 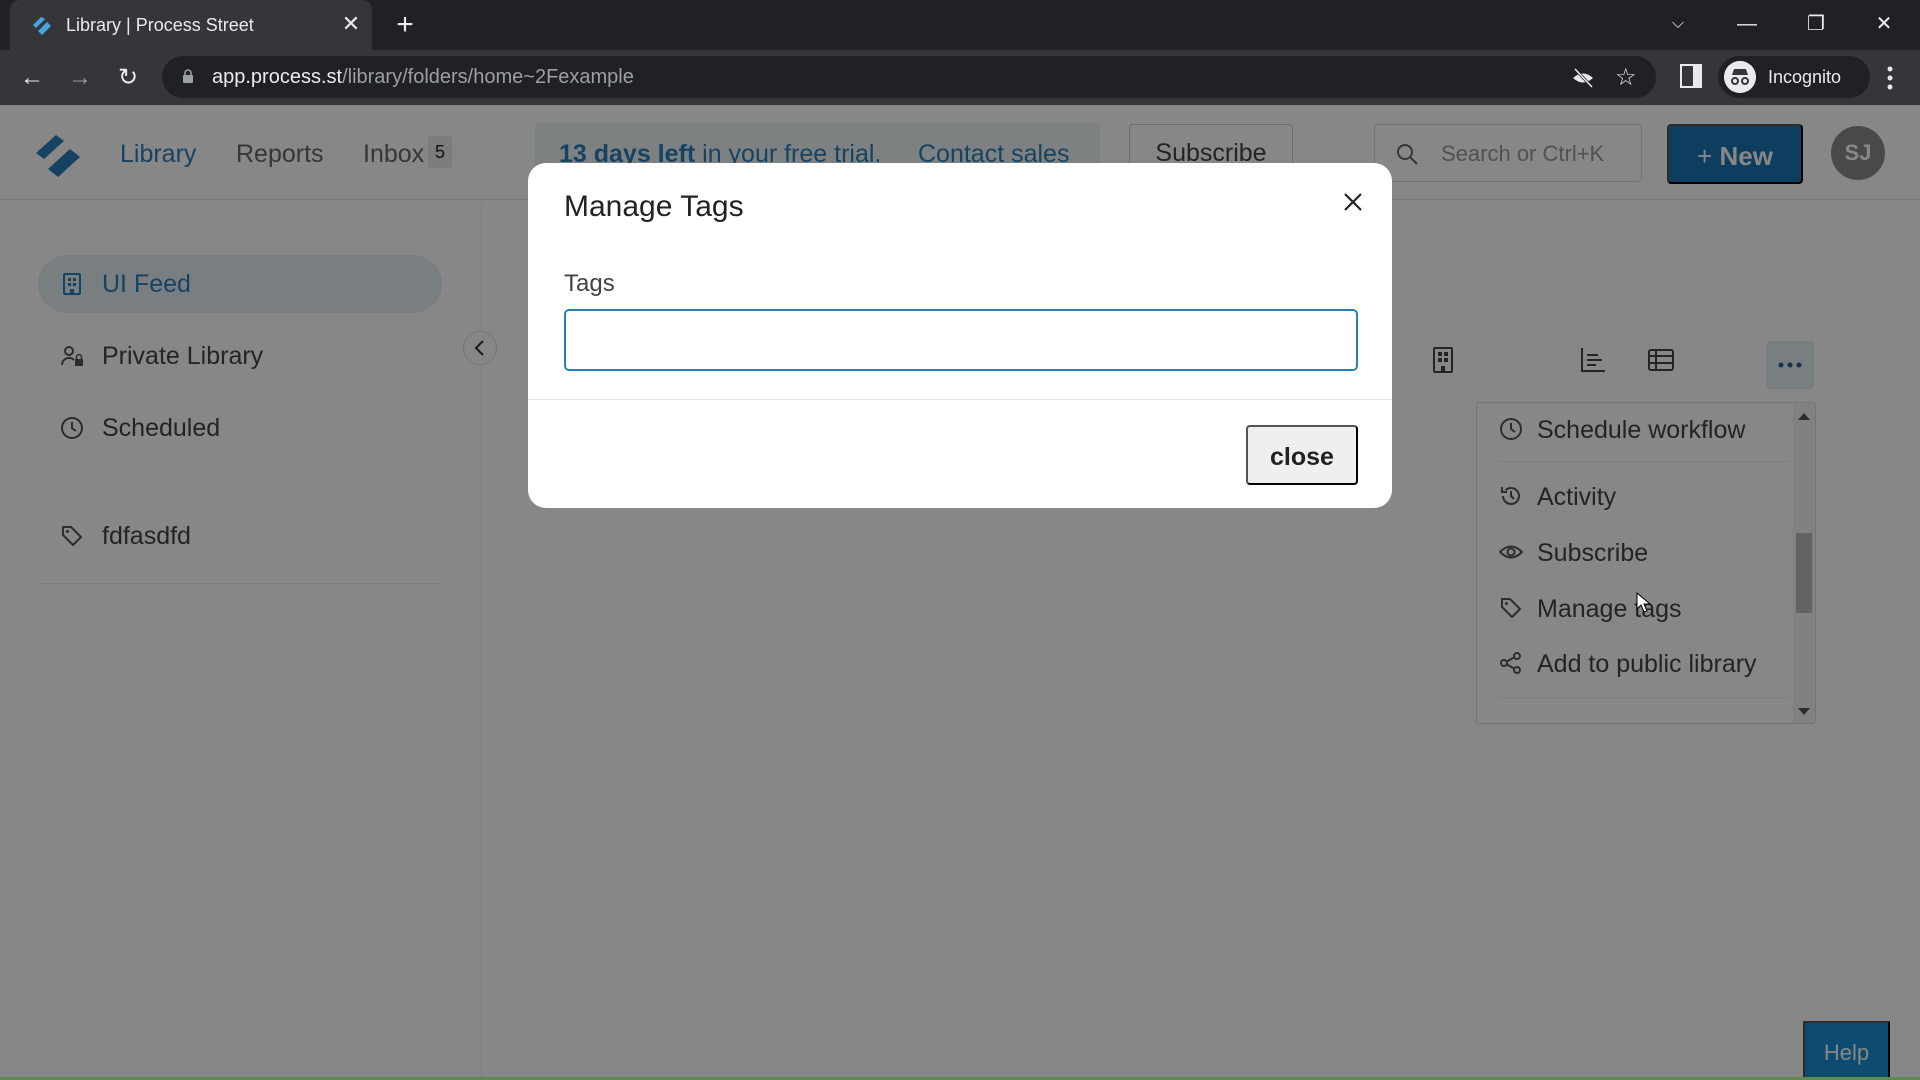 What do you see at coordinates (188, 76) in the screenshot?
I see `lock-icon` at bounding box center [188, 76].